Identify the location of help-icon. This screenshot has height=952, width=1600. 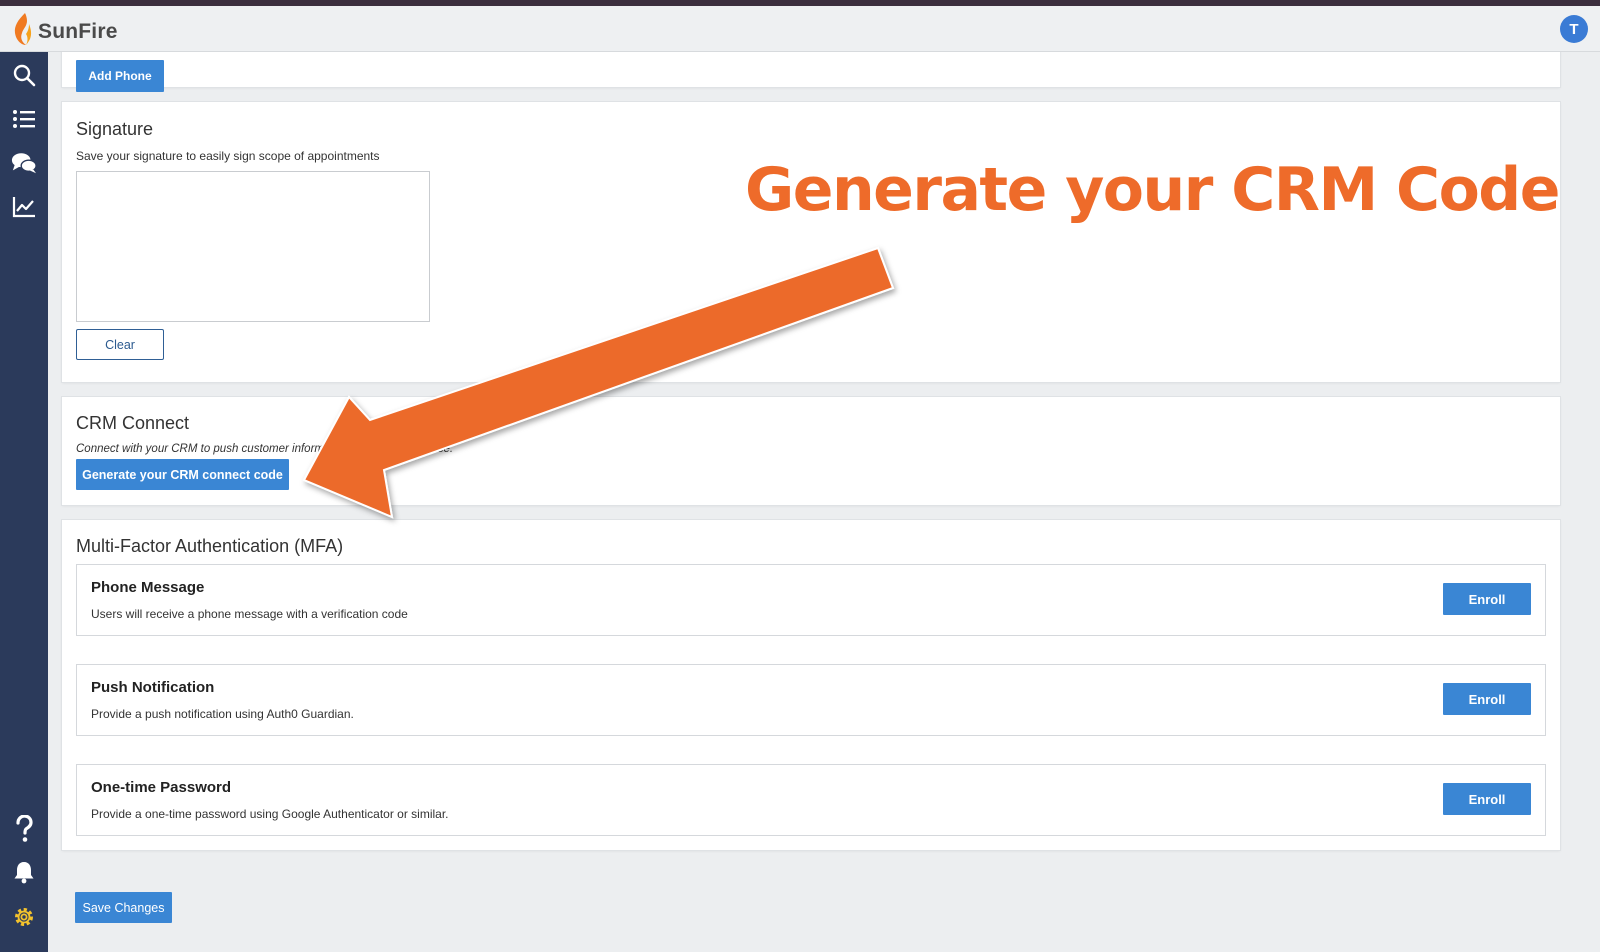
(24, 828).